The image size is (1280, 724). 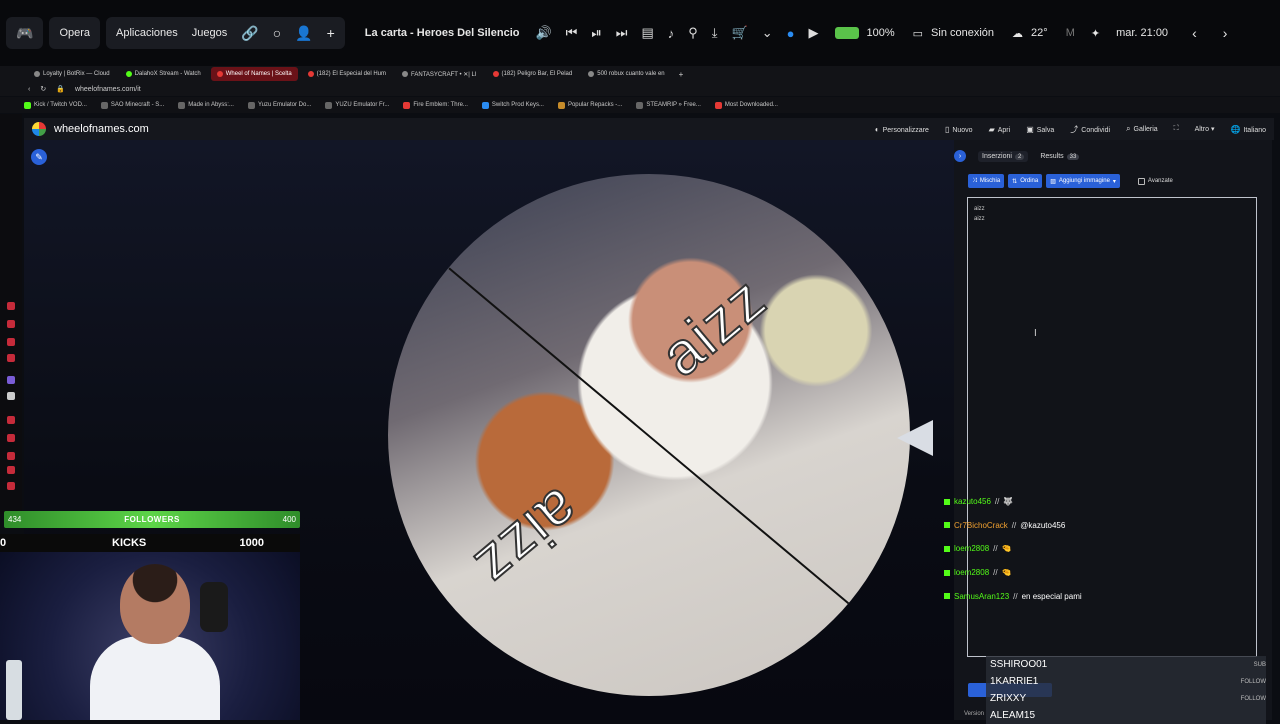 I want to click on battery-icon, so click(x=846, y=33).